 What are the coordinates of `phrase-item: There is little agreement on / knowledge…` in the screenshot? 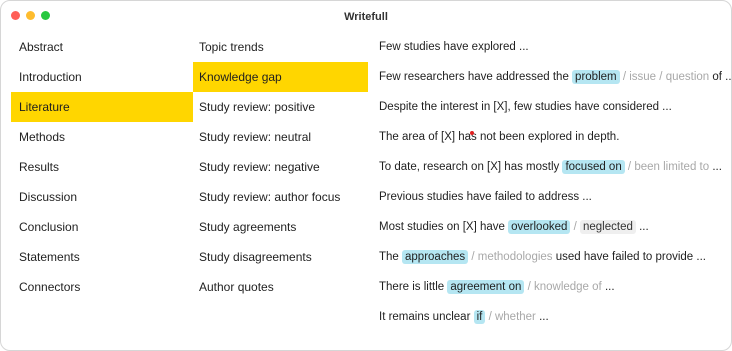 It's located at (554, 287).